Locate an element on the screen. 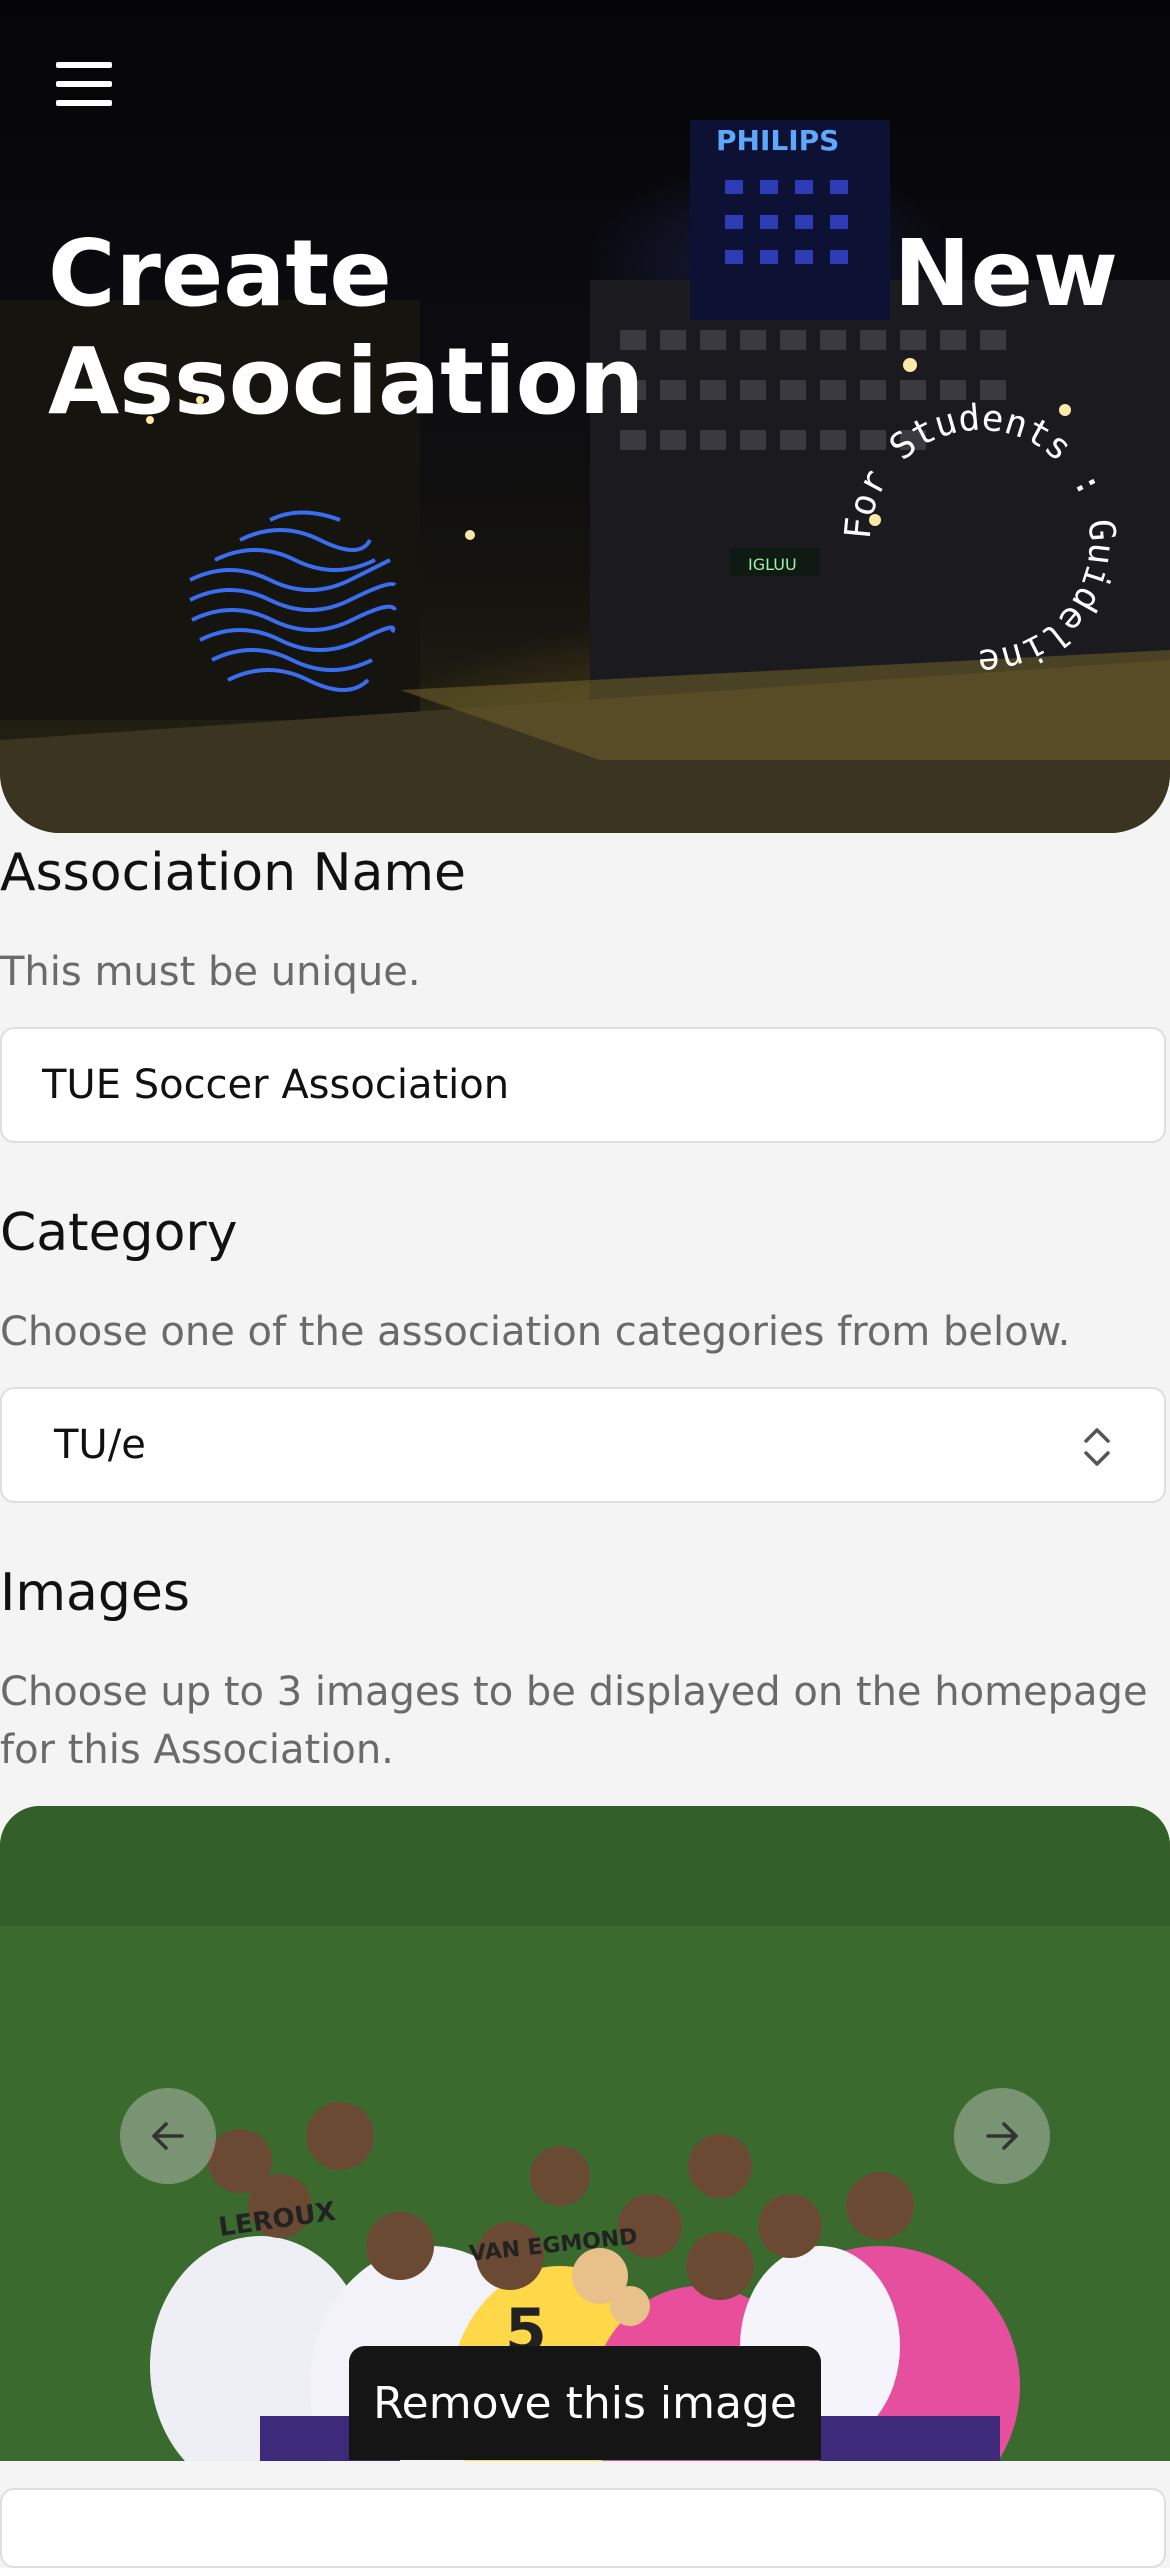  chevron-up-down-icon is located at coordinates (1097, 1447).